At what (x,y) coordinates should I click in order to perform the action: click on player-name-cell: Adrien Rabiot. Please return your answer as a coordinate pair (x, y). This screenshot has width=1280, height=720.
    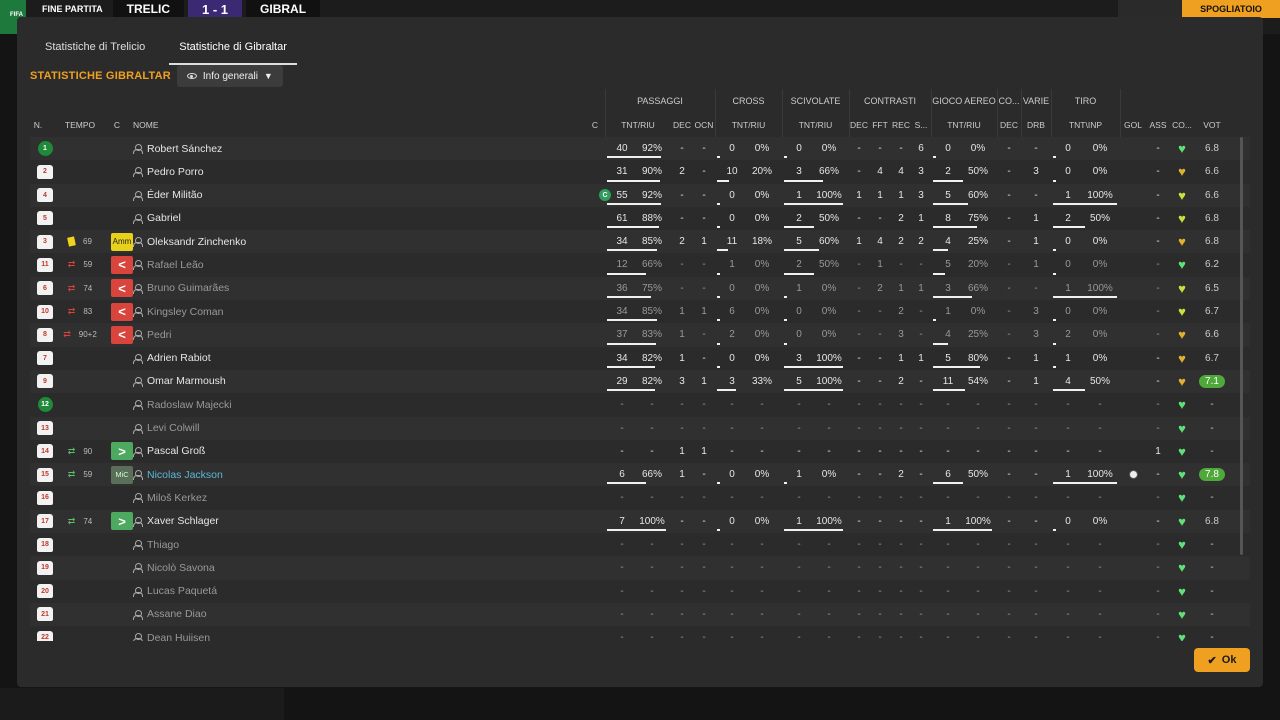
    Looking at the image, I should click on (283, 358).